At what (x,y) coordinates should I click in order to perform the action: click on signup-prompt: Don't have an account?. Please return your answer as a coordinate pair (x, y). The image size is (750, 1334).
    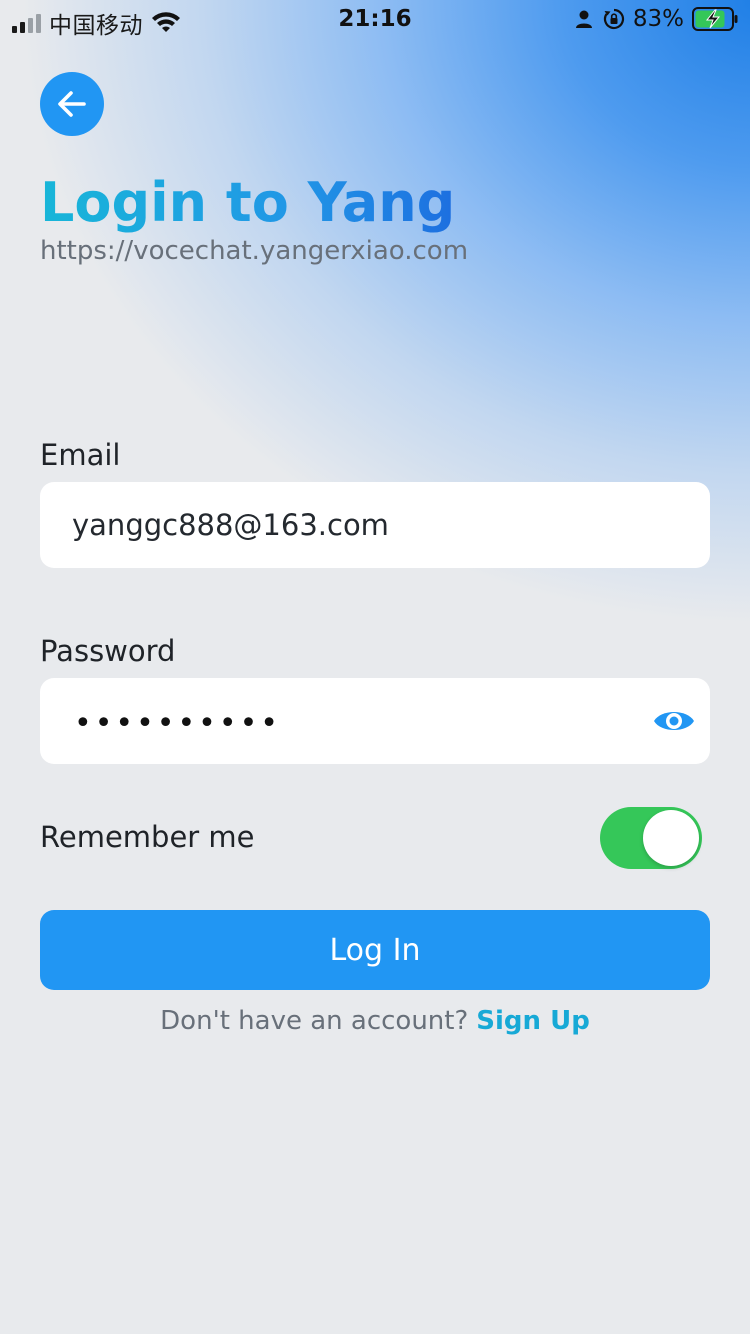
    Looking at the image, I should click on (314, 1021).